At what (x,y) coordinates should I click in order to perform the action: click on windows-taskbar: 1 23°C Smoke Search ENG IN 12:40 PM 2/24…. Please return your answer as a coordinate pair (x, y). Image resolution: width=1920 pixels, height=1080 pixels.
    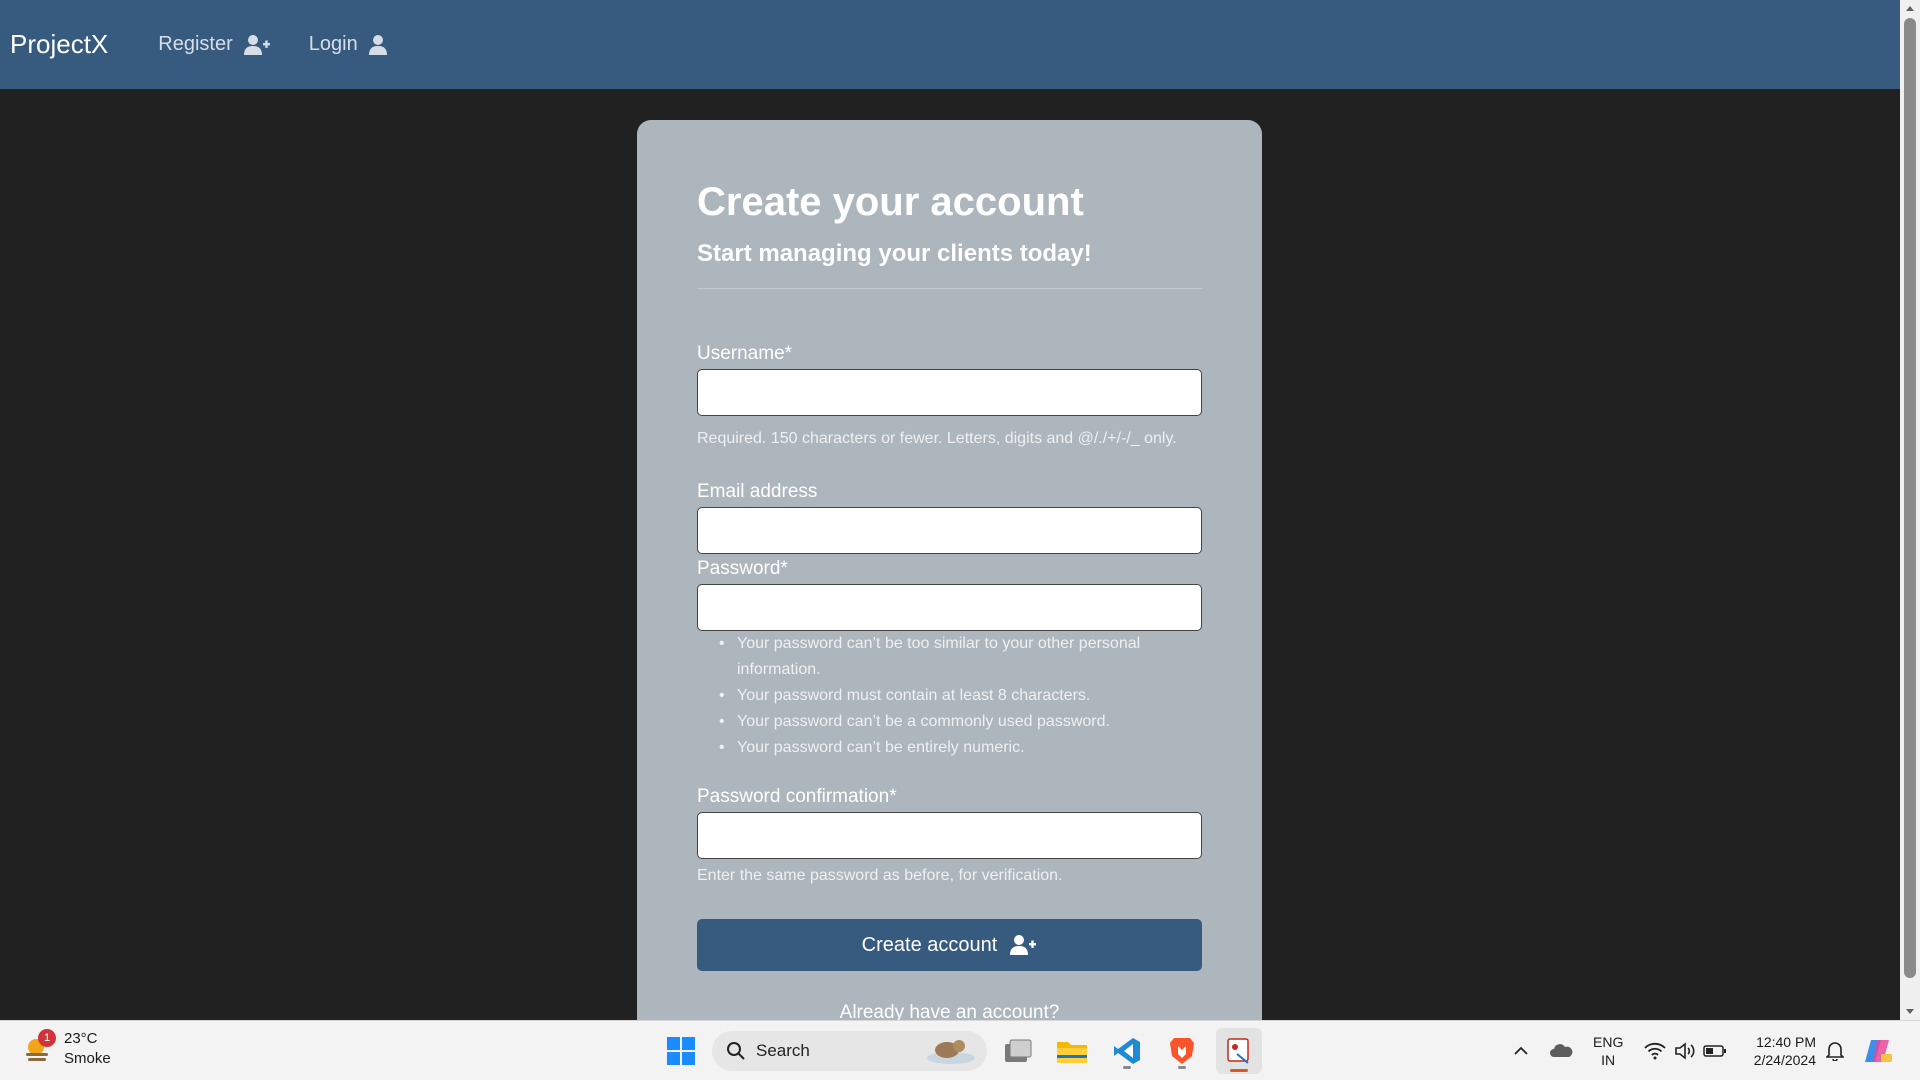
    Looking at the image, I should click on (960, 1050).